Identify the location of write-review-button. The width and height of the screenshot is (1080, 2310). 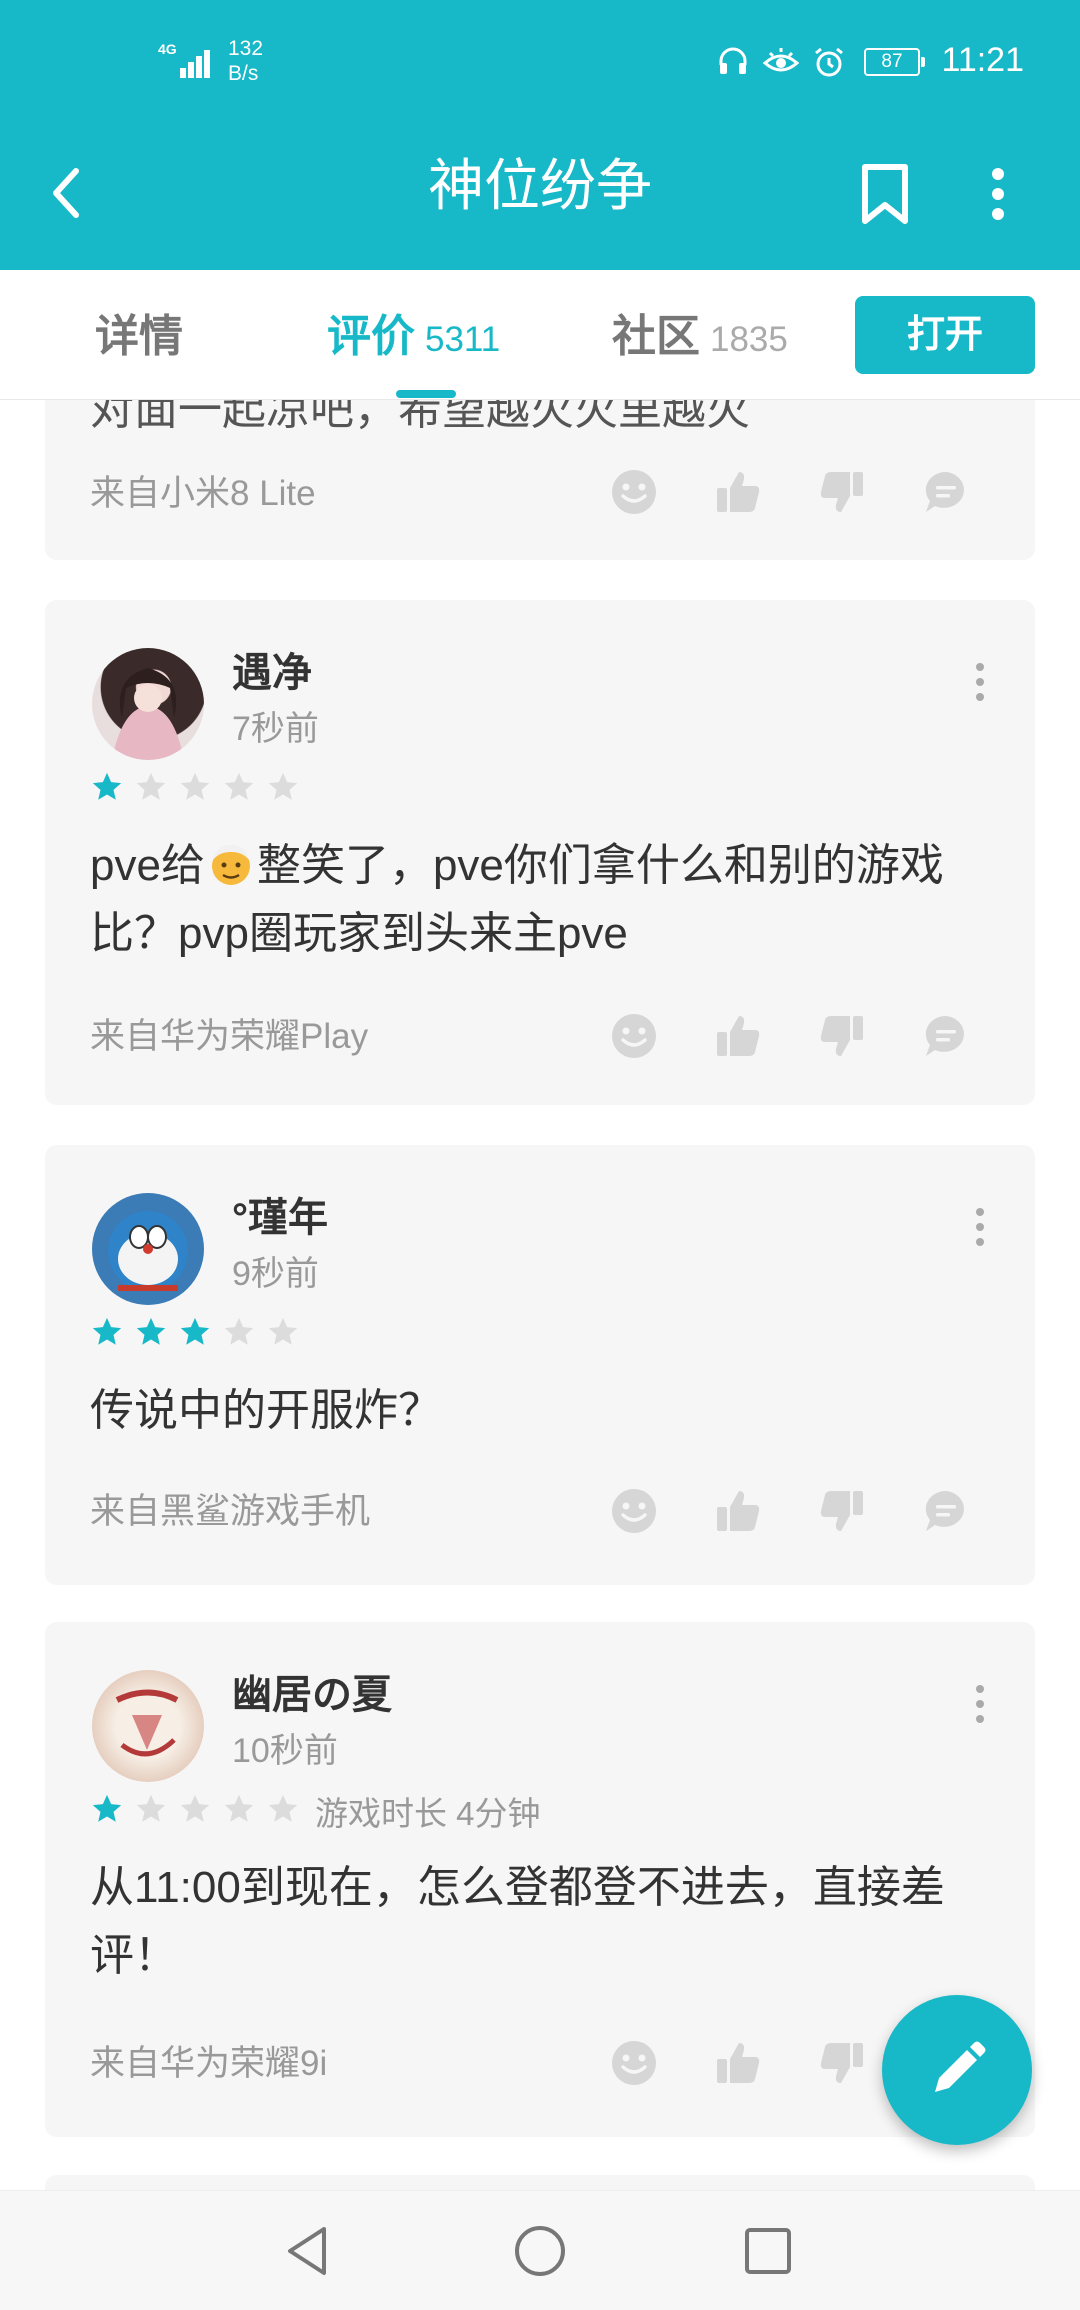
(957, 2070).